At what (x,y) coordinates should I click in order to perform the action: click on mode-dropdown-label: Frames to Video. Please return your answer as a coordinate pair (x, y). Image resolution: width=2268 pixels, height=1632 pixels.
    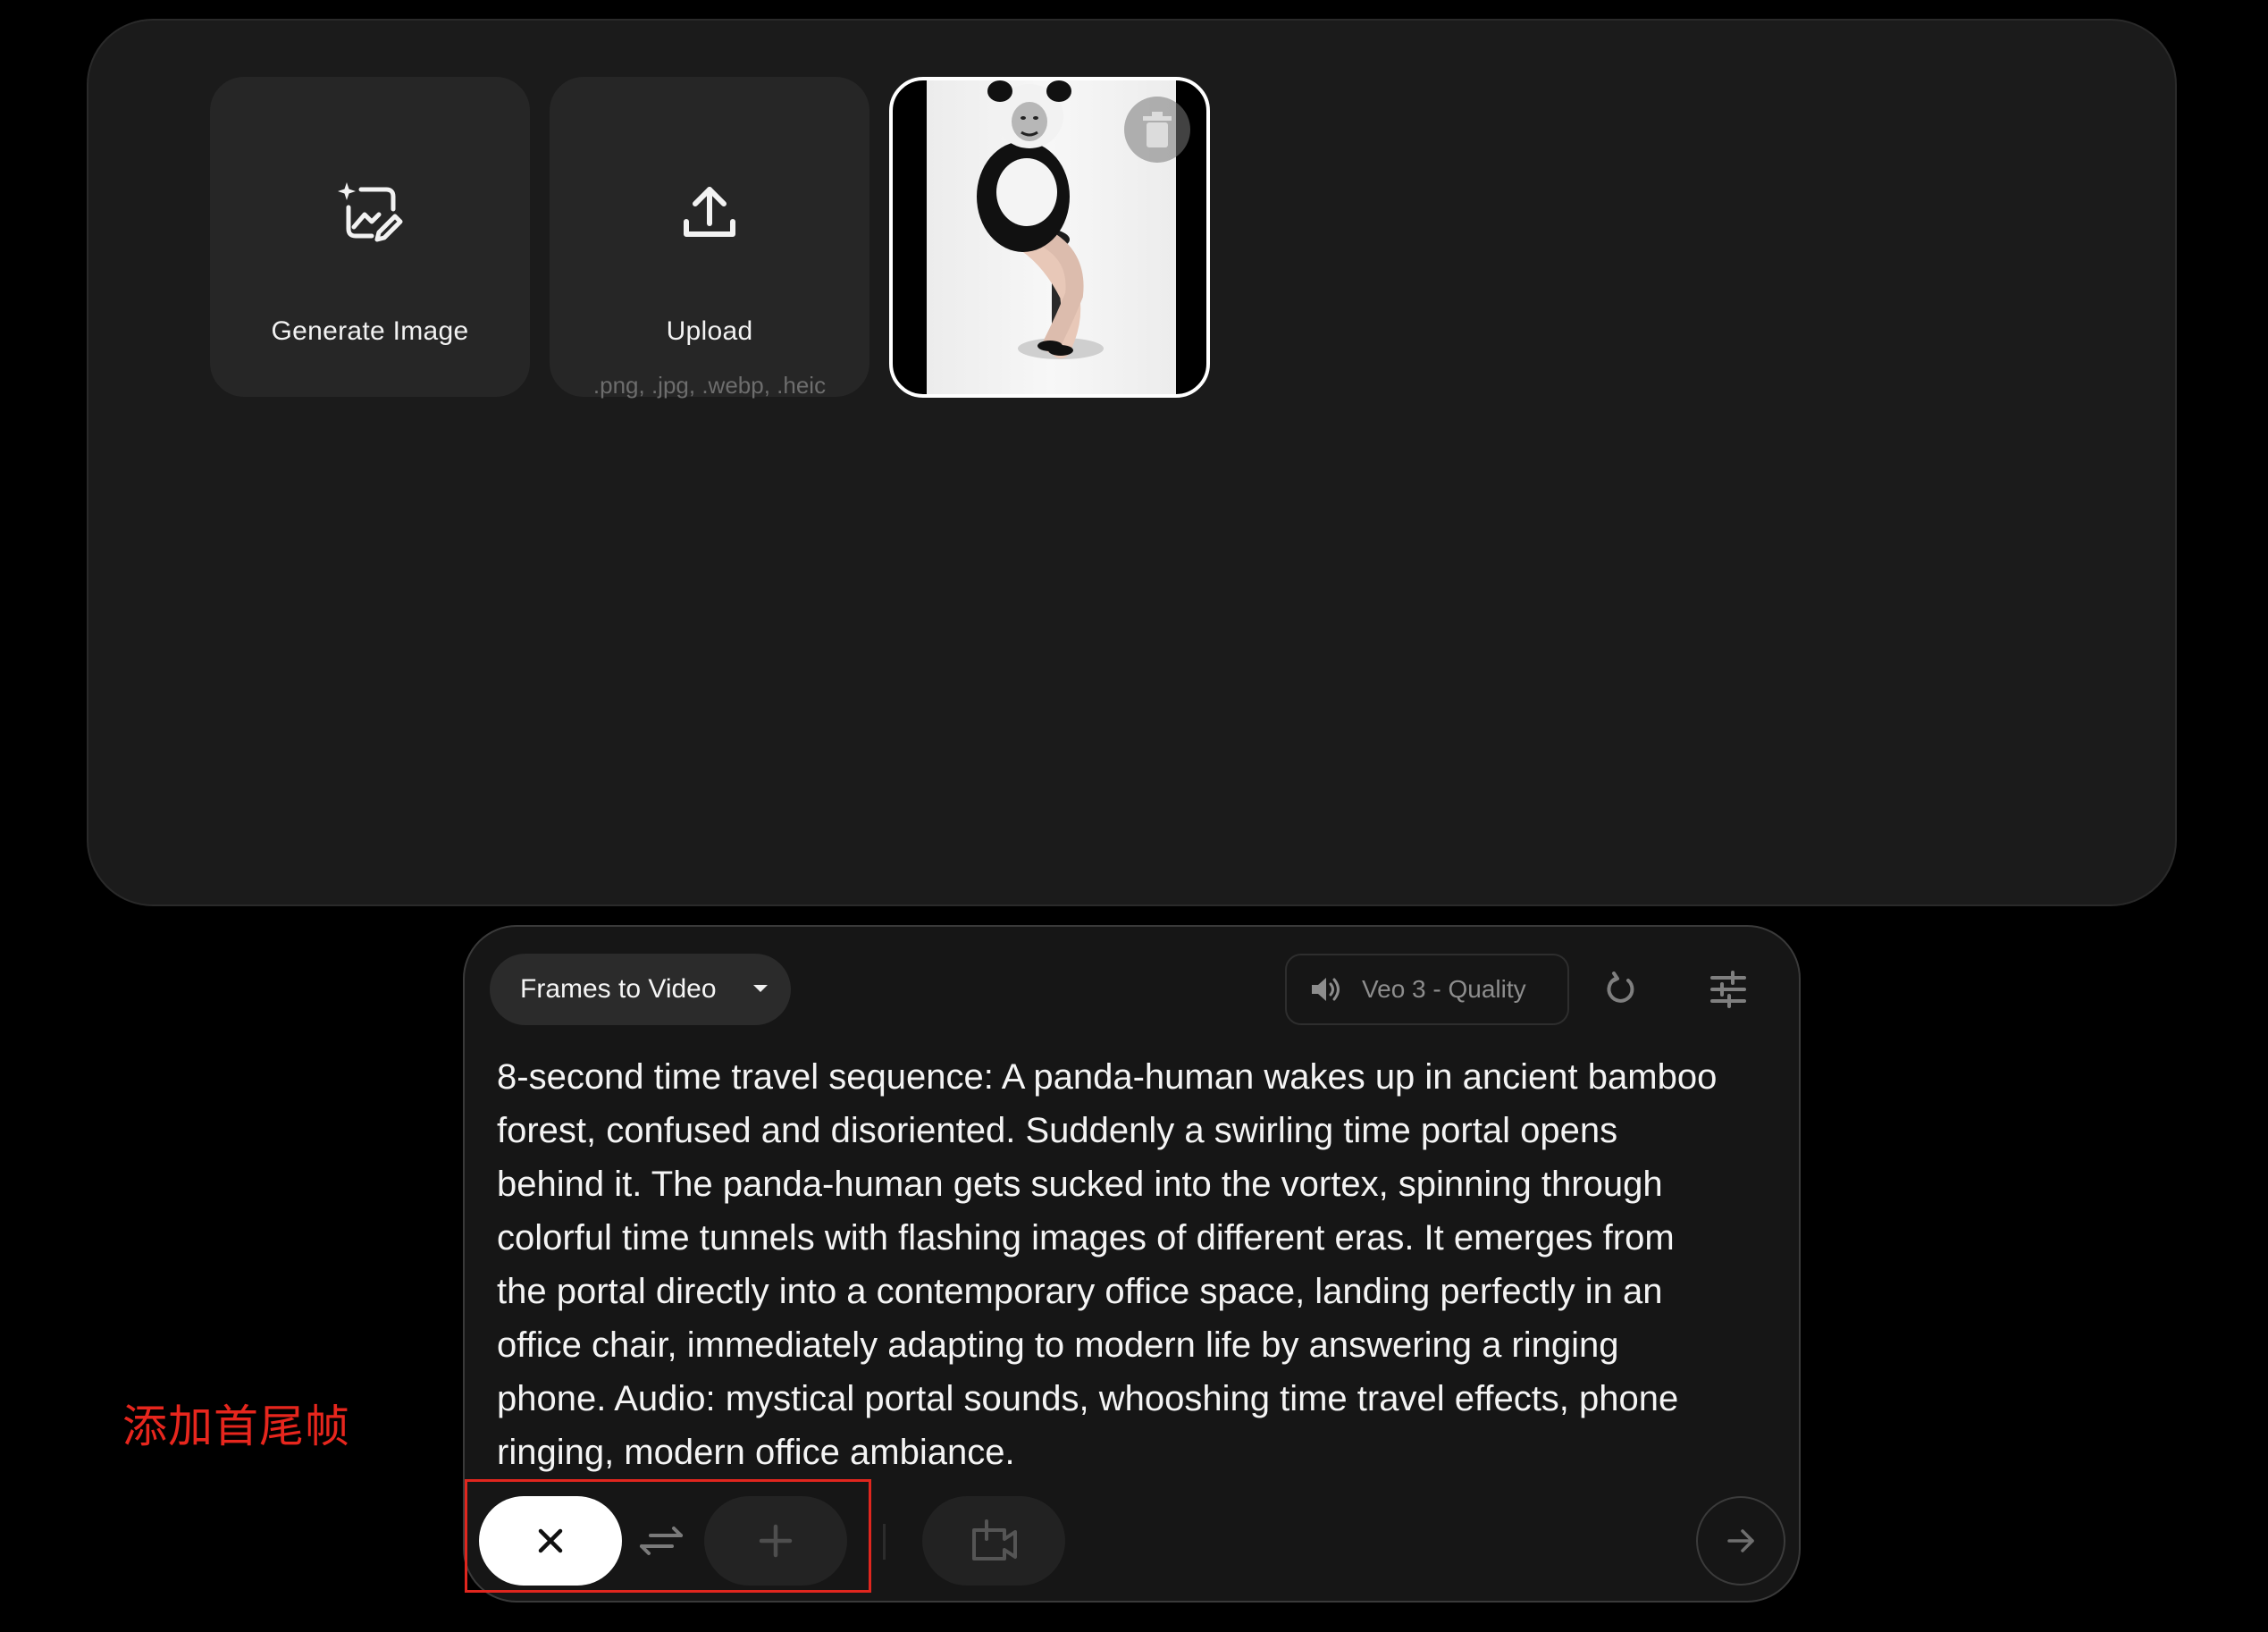
    Looking at the image, I should click on (618, 989).